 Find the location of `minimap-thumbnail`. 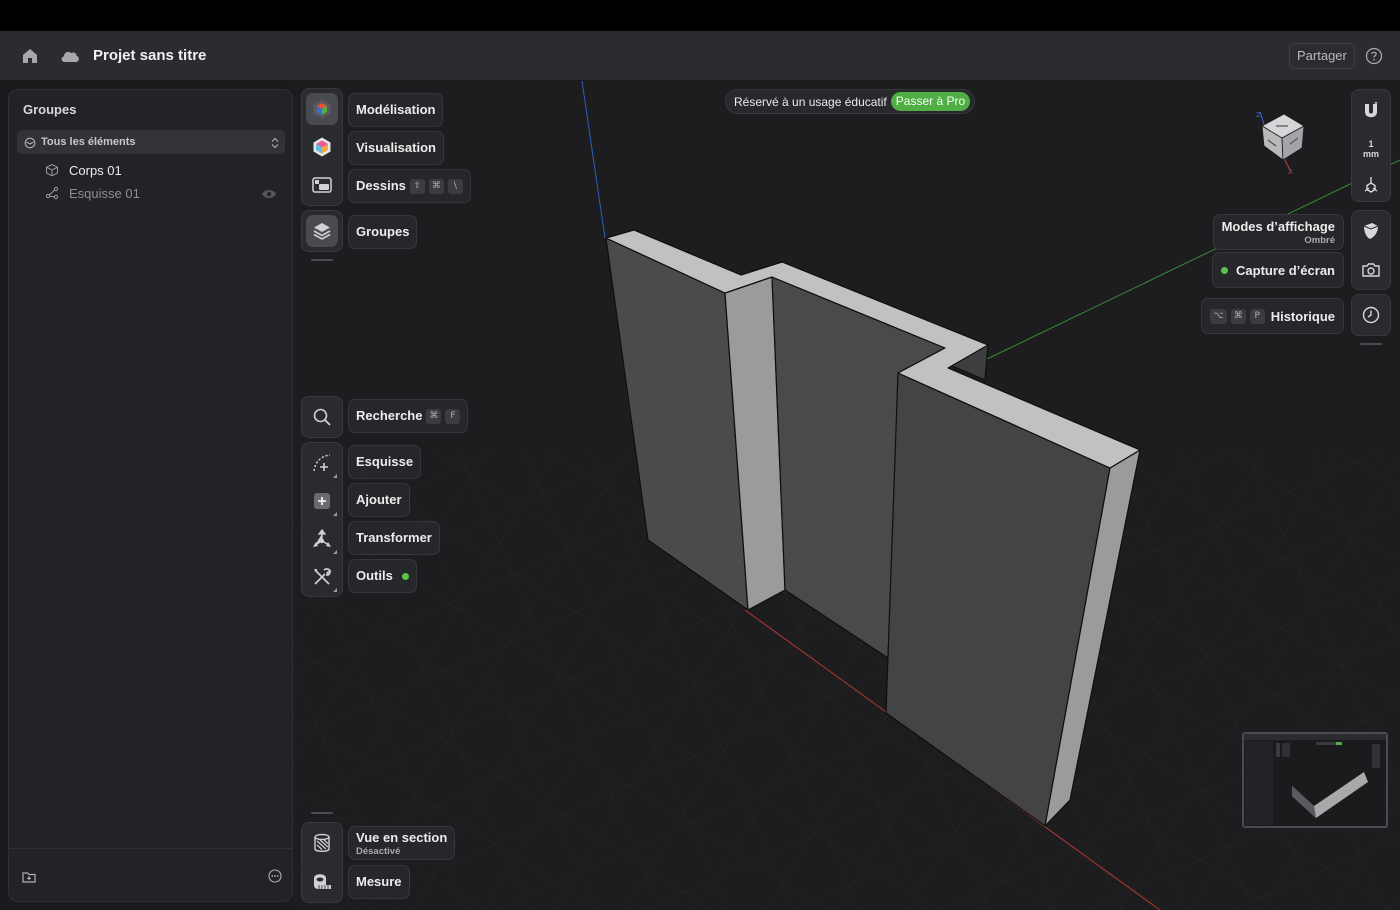

minimap-thumbnail is located at coordinates (1315, 780).